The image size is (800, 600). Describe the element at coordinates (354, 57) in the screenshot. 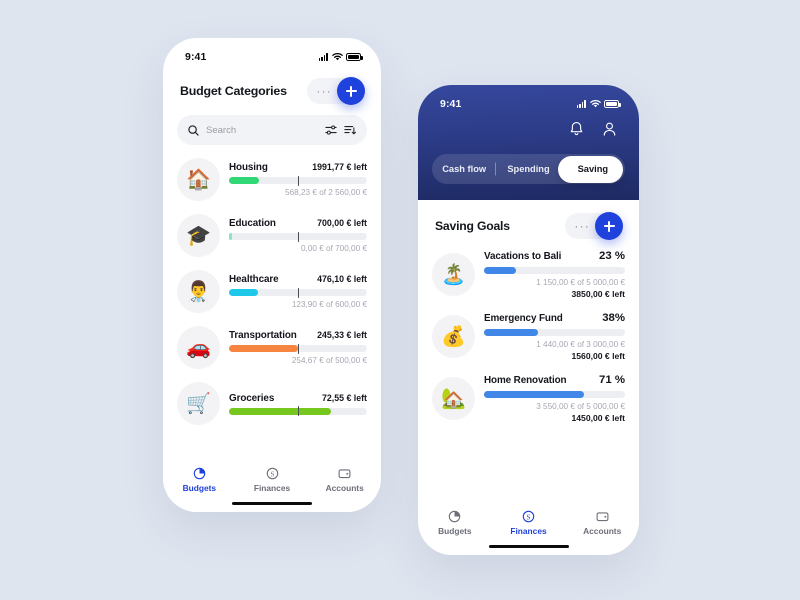

I see `battery-icon` at that location.